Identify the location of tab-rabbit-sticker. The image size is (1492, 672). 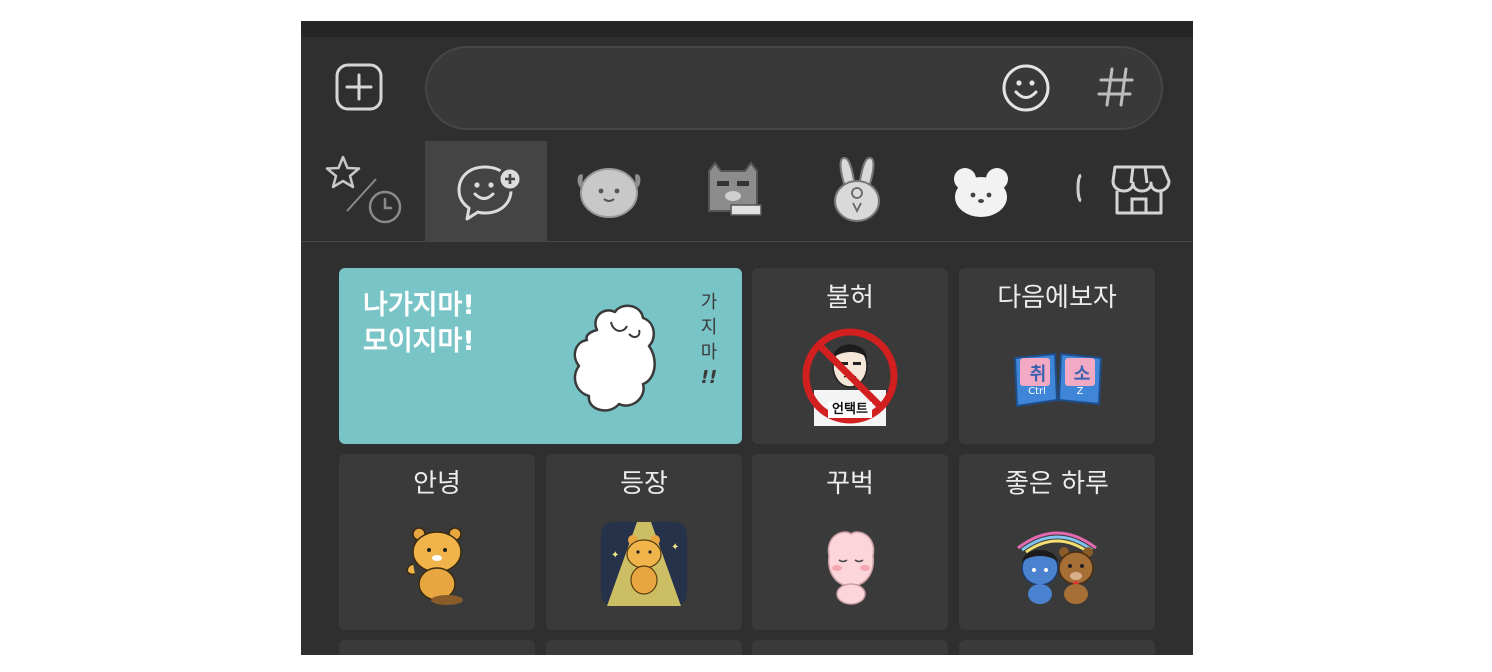
(858, 191).